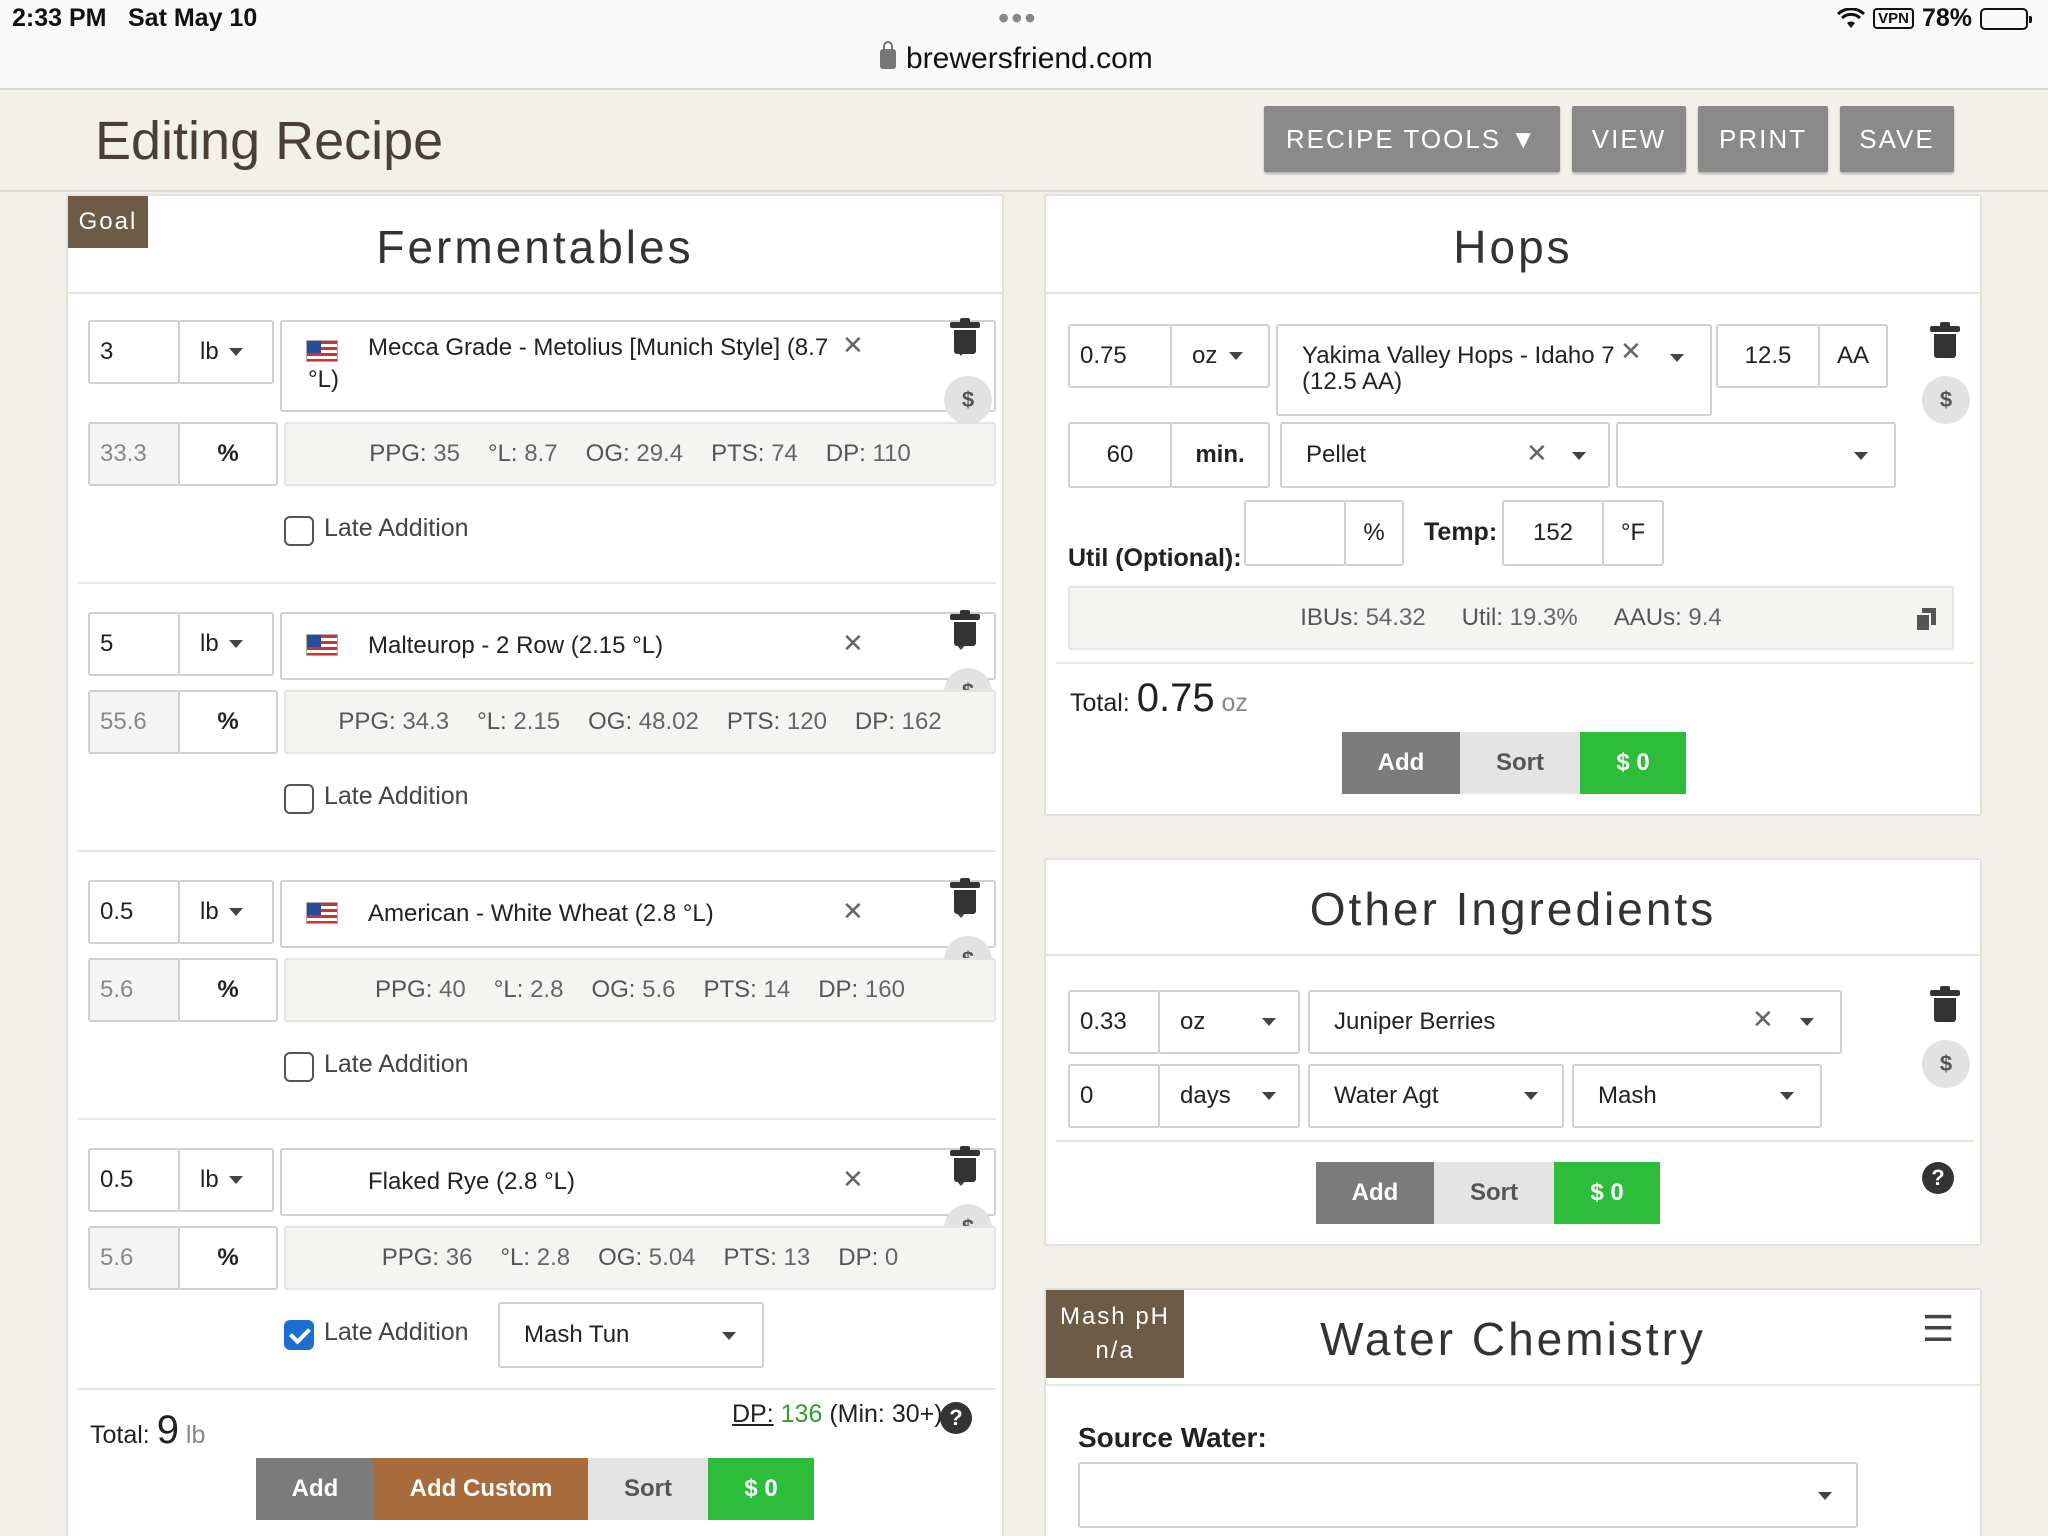 The image size is (2048, 1536). I want to click on other-type-value: Water Agt, so click(1386, 1095).